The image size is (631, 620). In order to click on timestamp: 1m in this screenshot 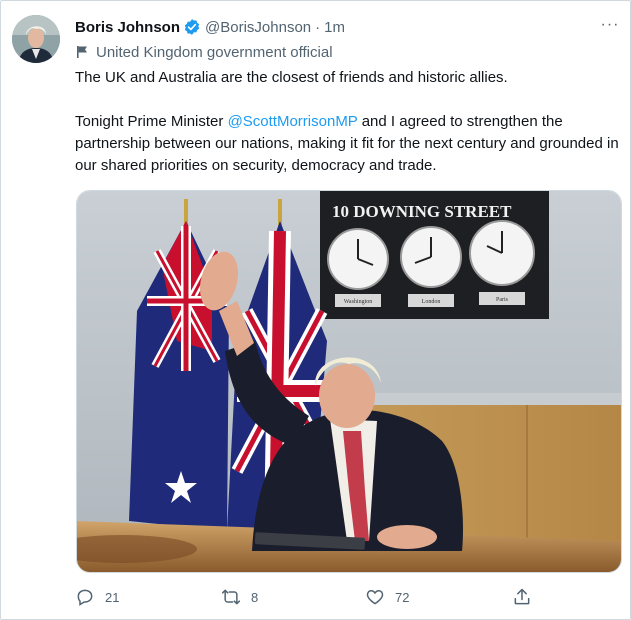, I will do `click(334, 27)`.